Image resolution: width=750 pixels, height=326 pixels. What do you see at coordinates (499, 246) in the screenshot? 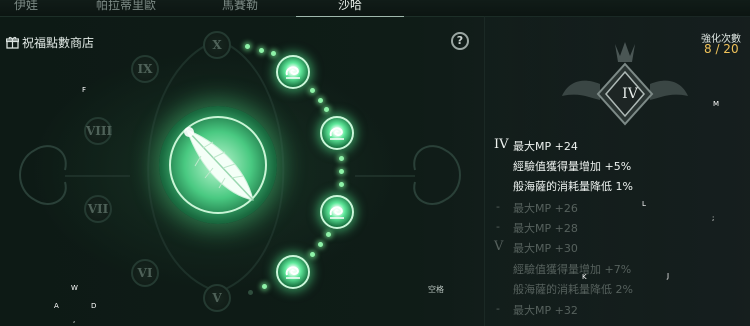
I see `tier-label: V` at bounding box center [499, 246].